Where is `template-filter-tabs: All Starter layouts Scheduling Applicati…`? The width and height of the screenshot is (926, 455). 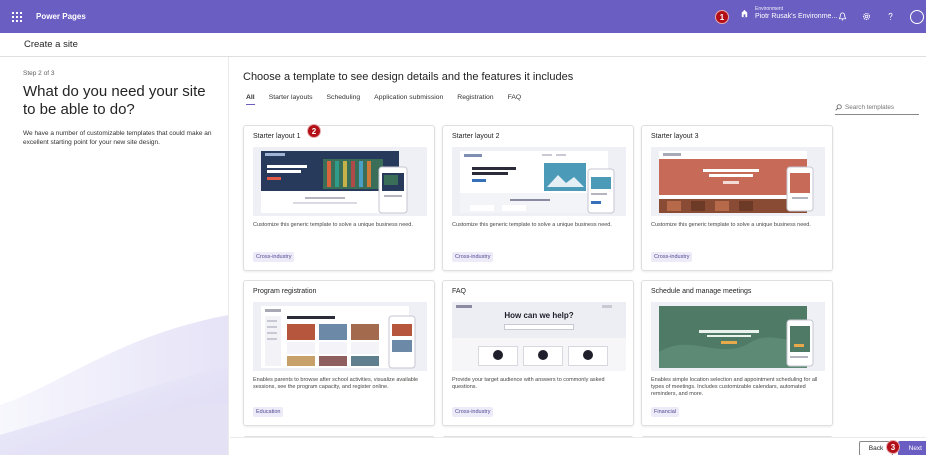 template-filter-tabs: All Starter layouts Scheduling Applicati… is located at coordinates (383, 99).